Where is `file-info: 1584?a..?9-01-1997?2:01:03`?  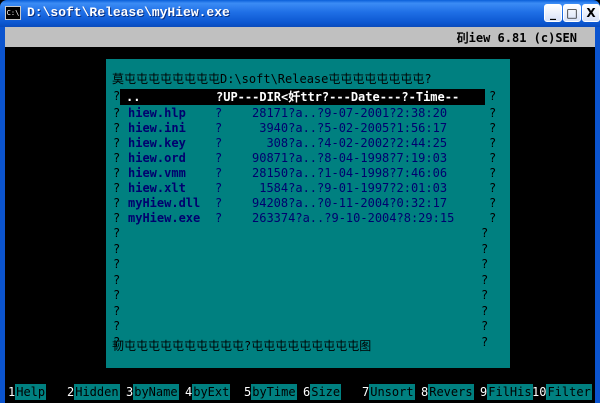
file-info: 1584?a..?9-01-1997?2:01:03 is located at coordinates (350, 188).